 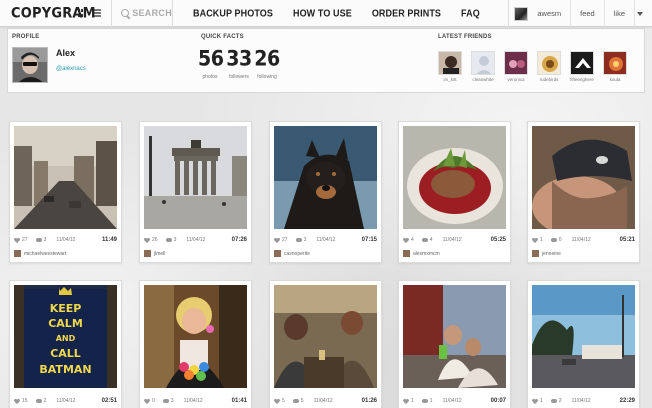 I want to click on friend-item: rudebirds, so click(x=549, y=66).